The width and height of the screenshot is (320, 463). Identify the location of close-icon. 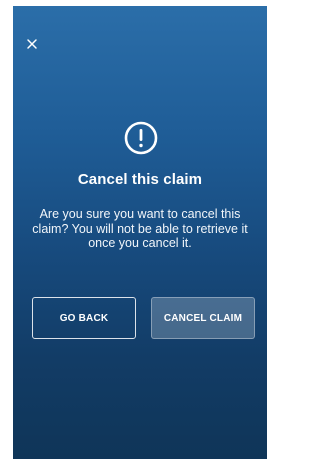
(32, 44).